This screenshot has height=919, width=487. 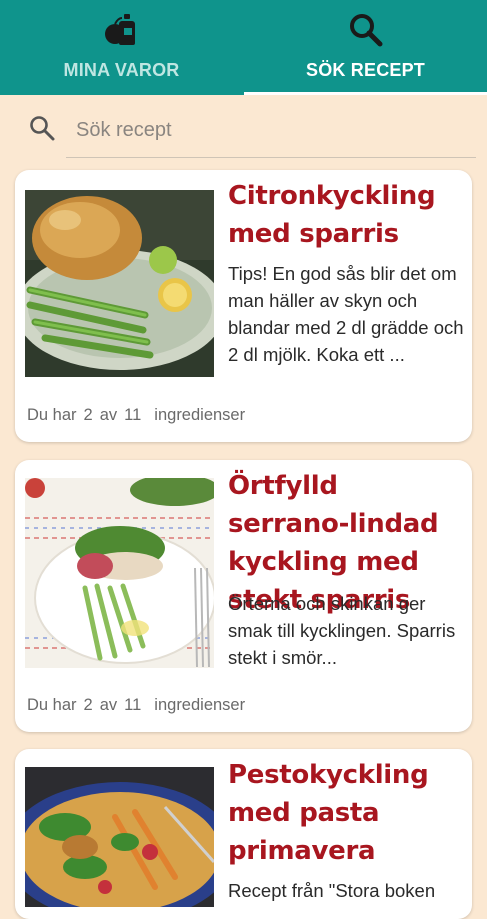 I want to click on tab-sok-recept: SÖK RECEPT, so click(x=365, y=47).